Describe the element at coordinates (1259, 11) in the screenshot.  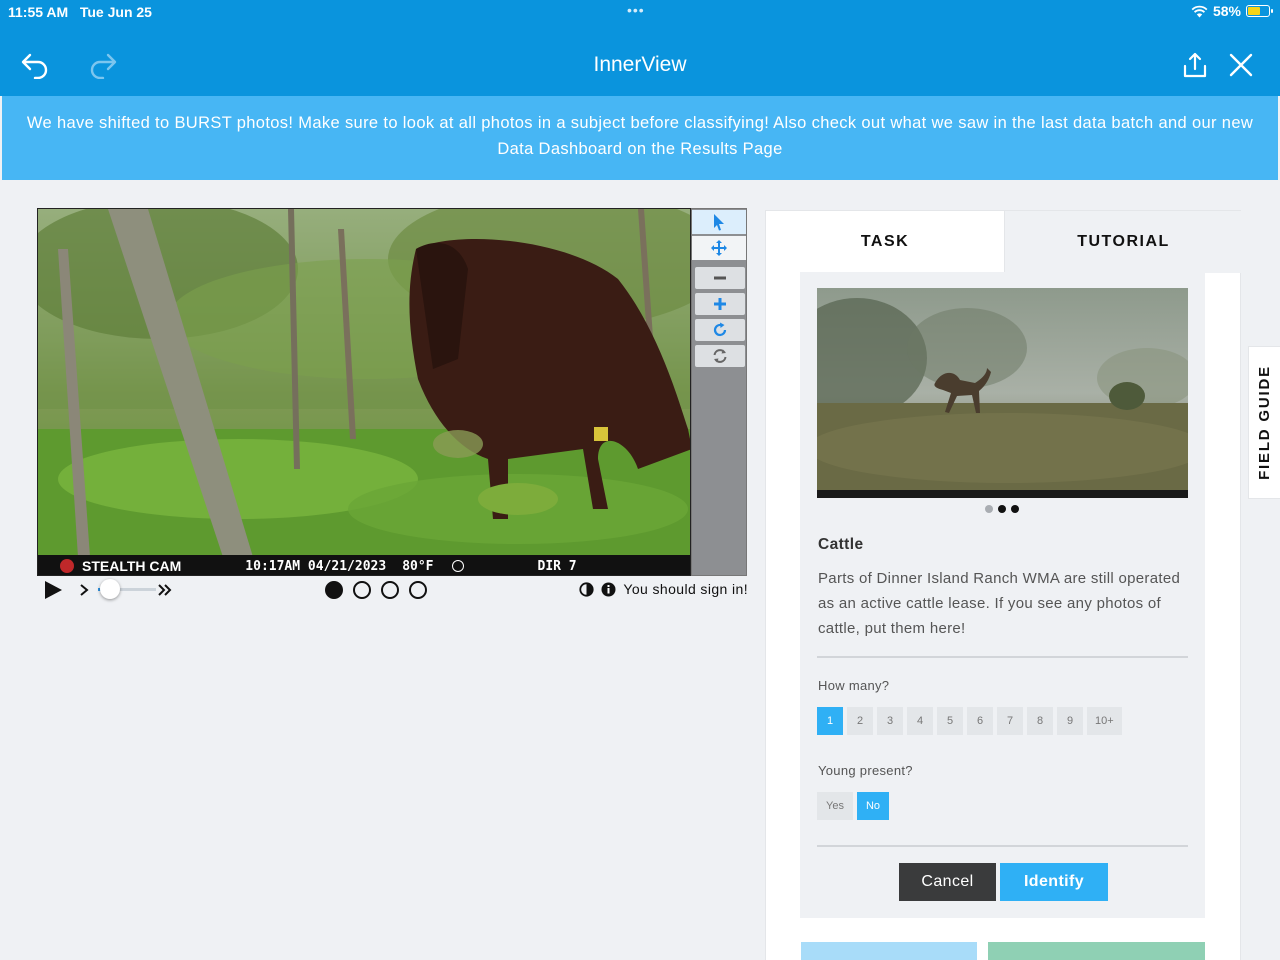
I see `battery-icon` at that location.